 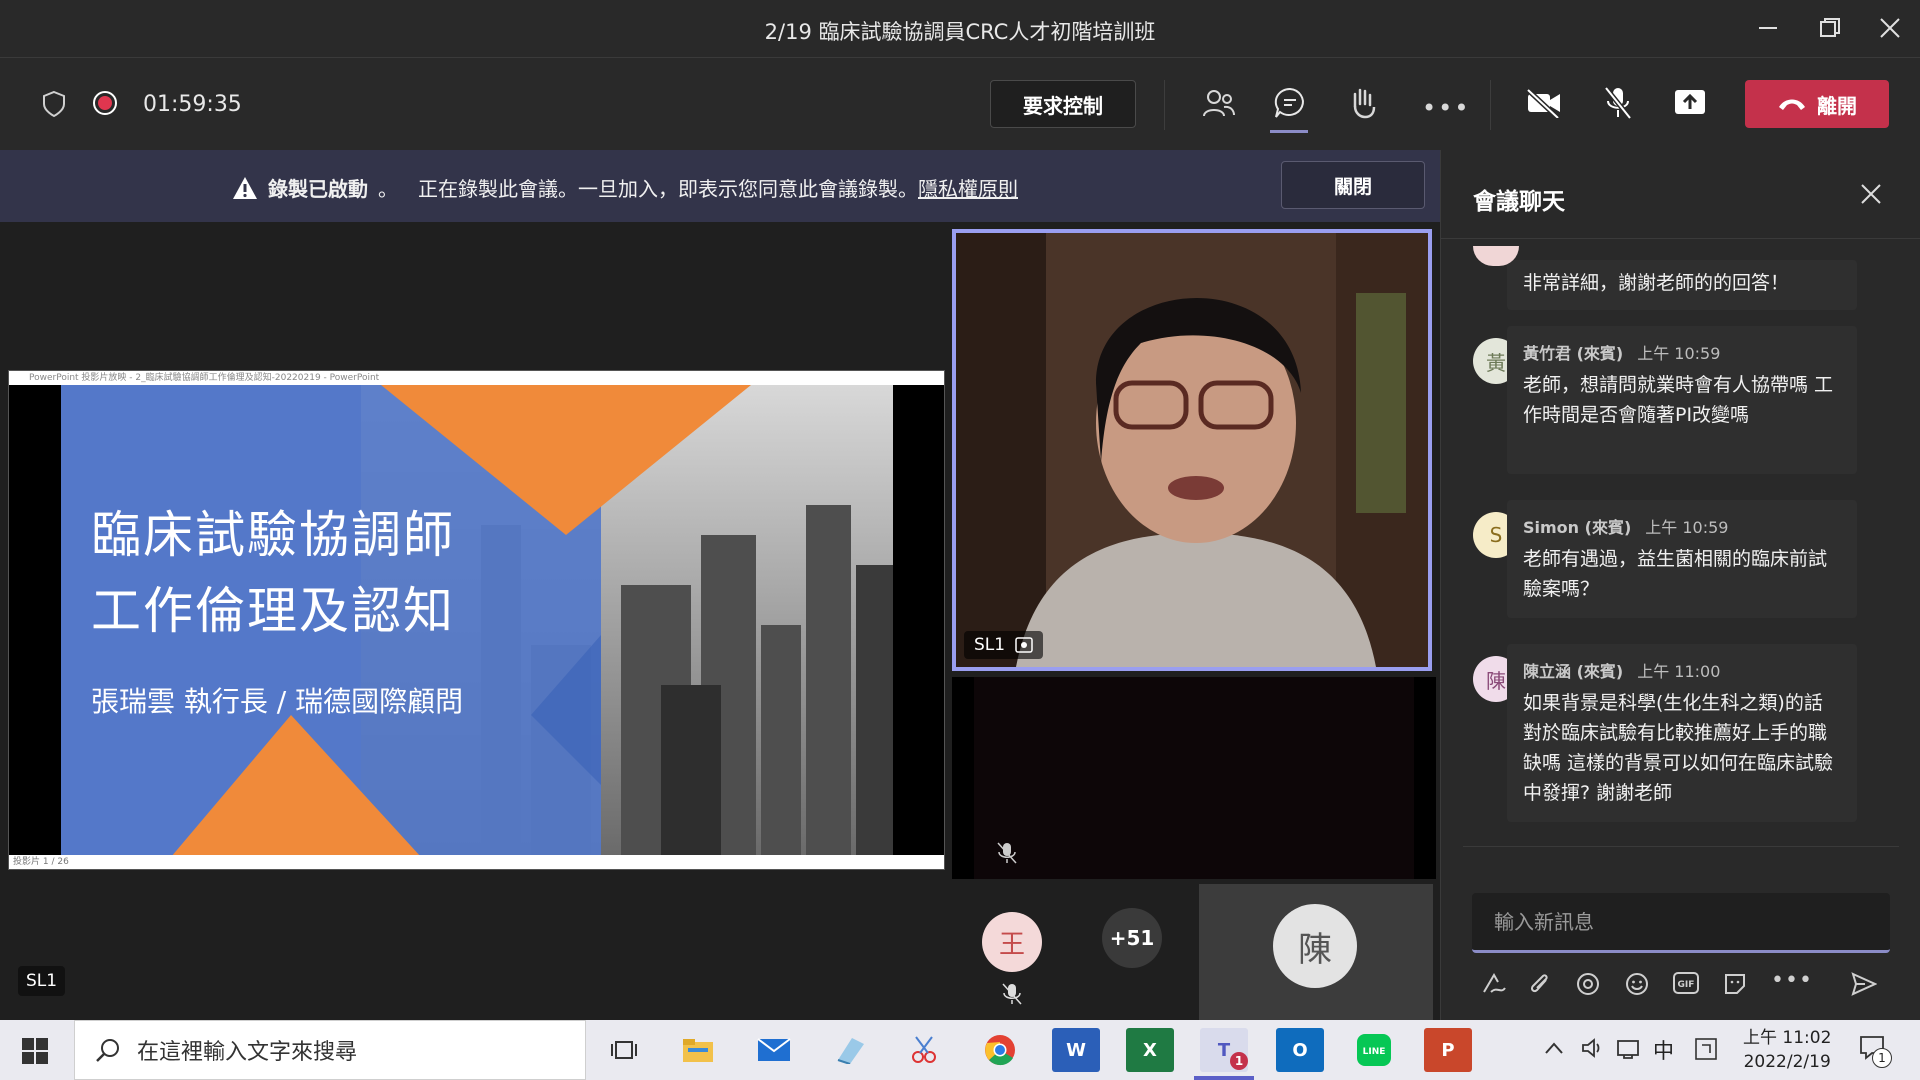 I want to click on notification-center-icon: 1, so click(x=1875, y=1051).